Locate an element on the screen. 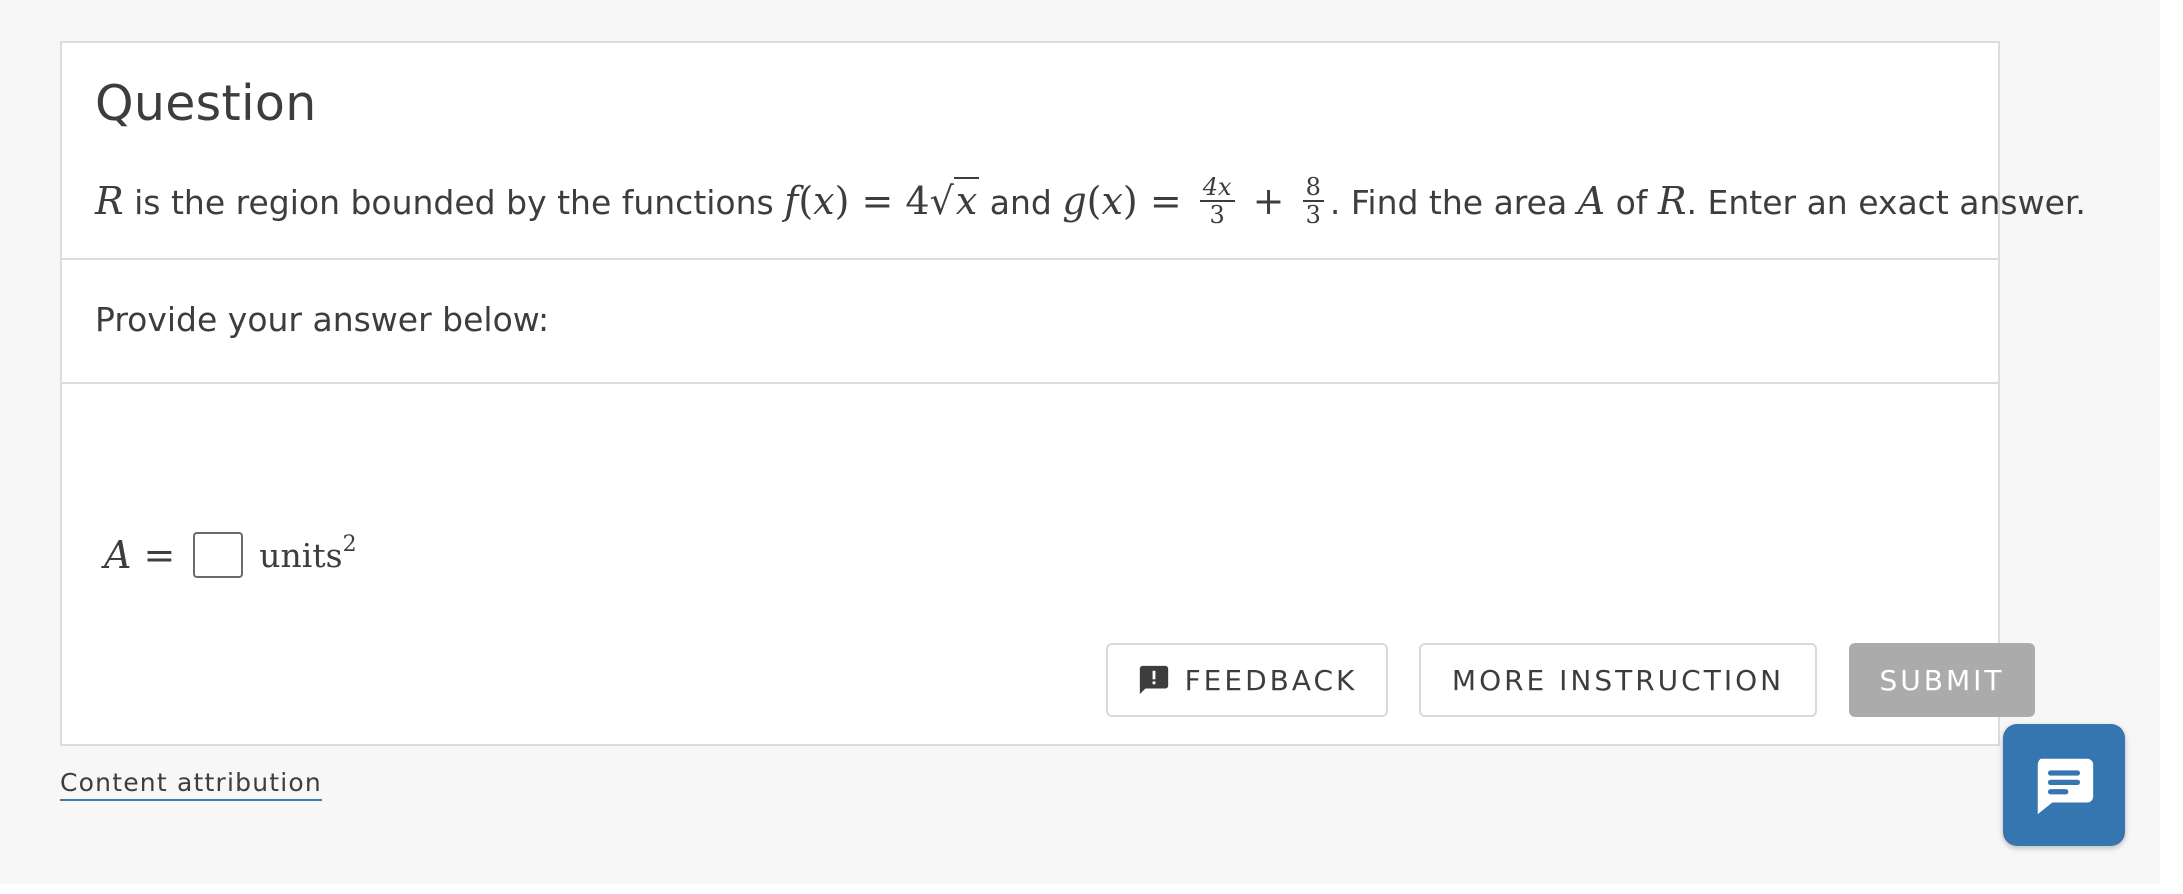 The image size is (2183, 894). more-instruction-button: MORE INSTRUCTION is located at coordinates (1618, 680).